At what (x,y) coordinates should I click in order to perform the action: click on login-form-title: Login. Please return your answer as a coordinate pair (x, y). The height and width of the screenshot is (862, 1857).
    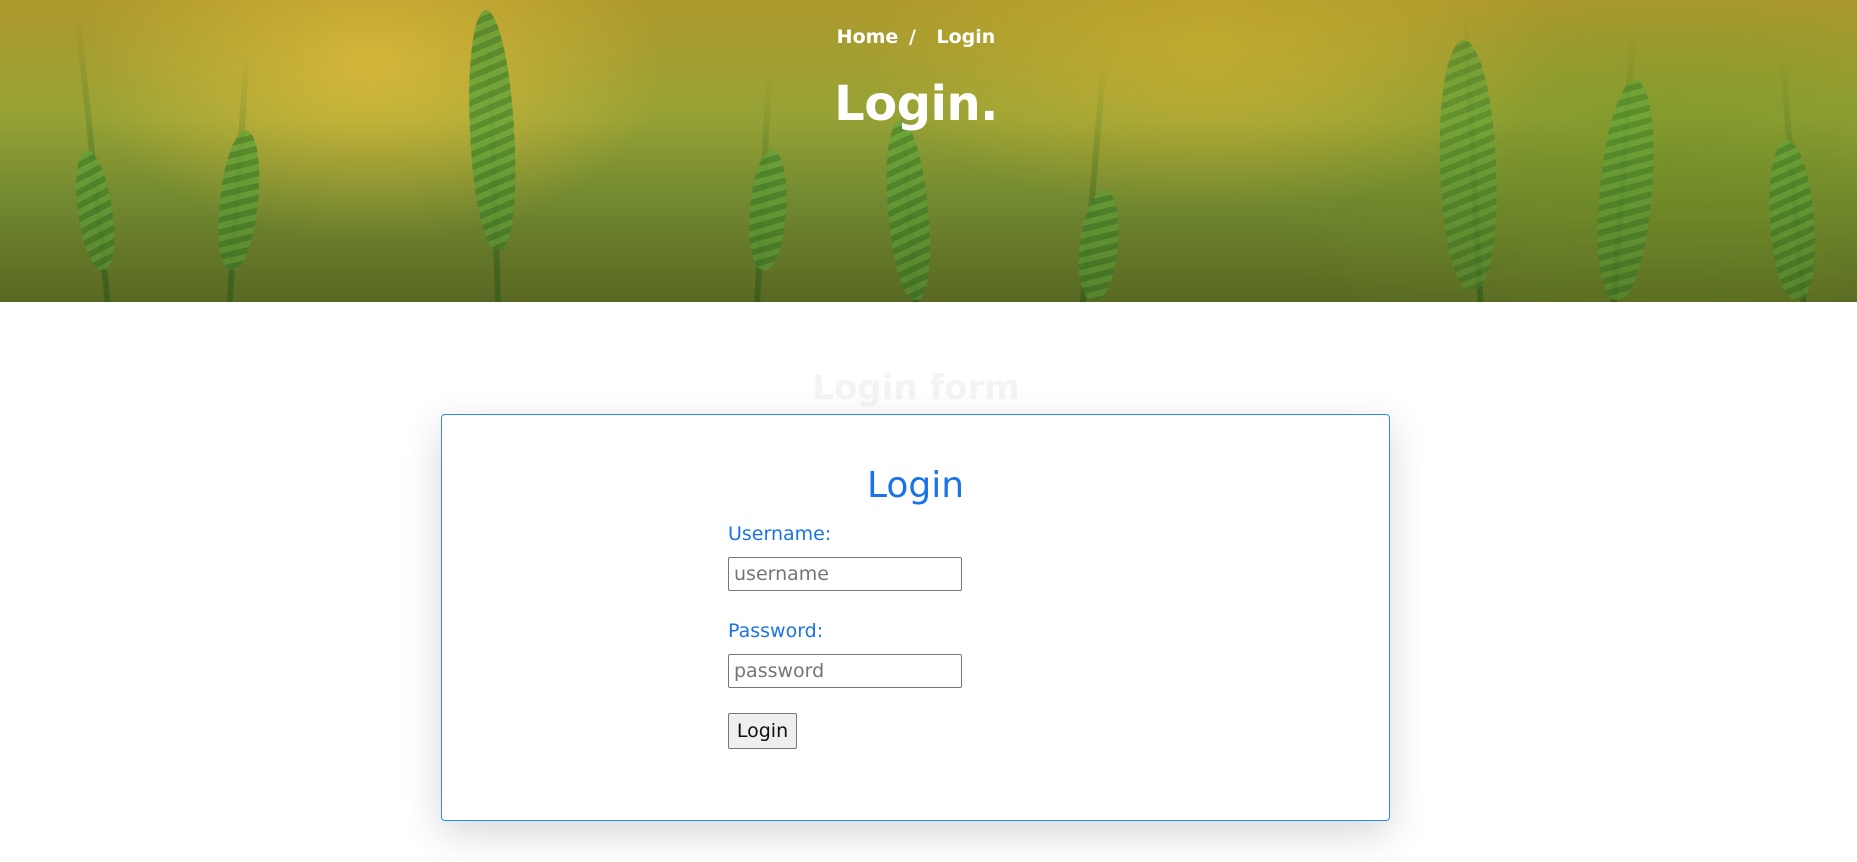
    Looking at the image, I should click on (915, 485).